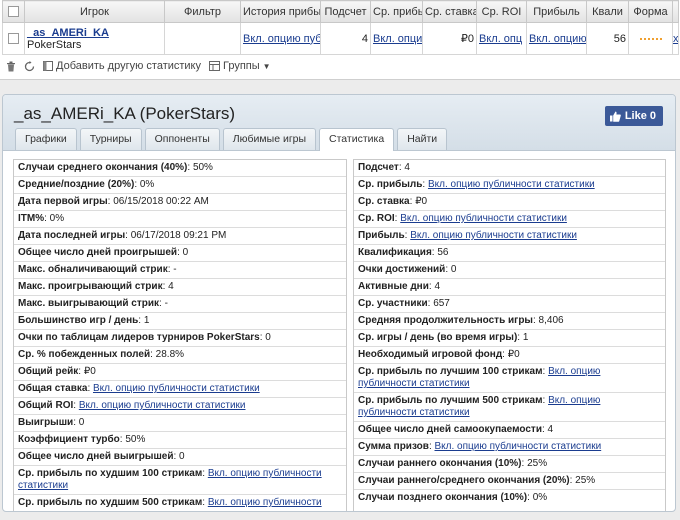 The image size is (680, 520). Describe the element at coordinates (98, 252) in the screenshot. I see `stat-label: Общее число дней проигрышей` at that location.